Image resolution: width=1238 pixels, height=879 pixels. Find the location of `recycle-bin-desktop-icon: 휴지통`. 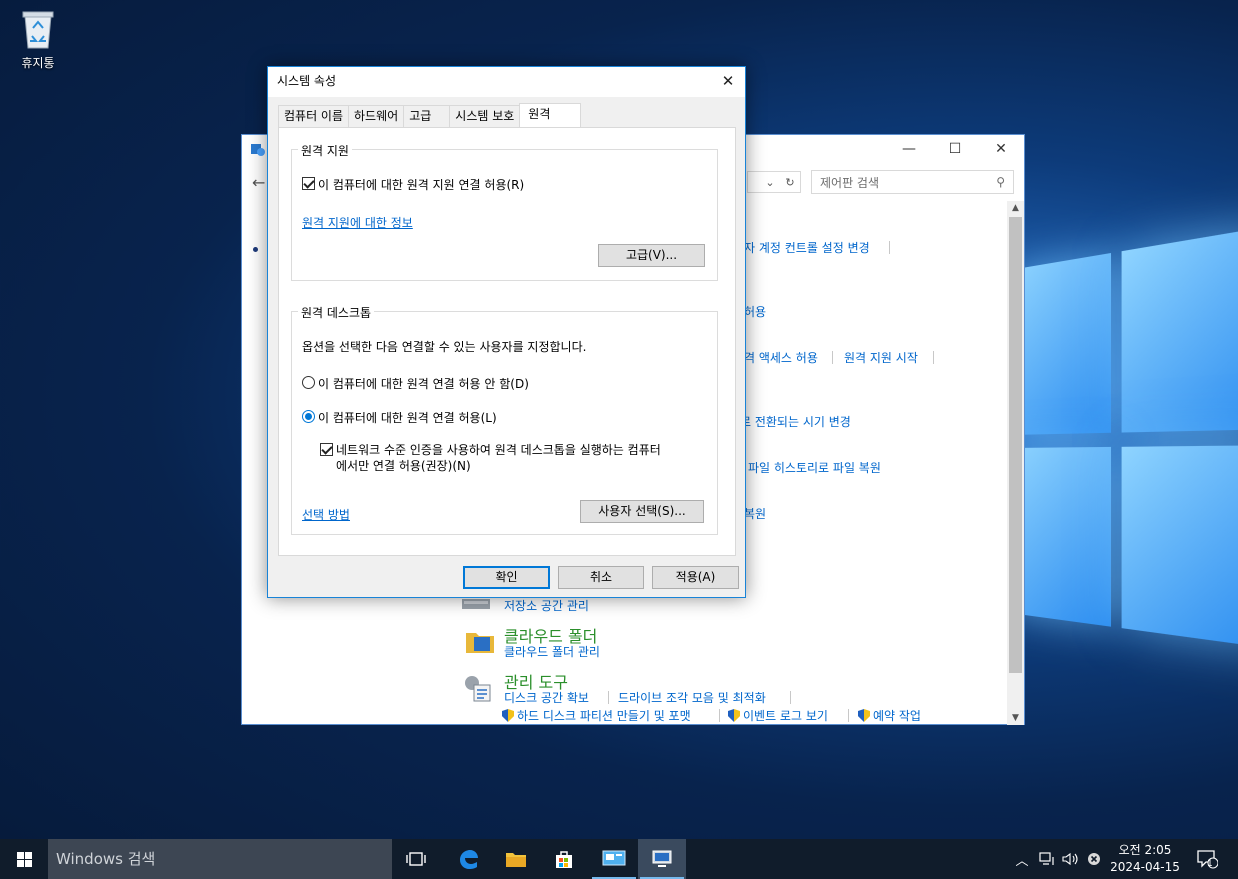

recycle-bin-desktop-icon: 휴지통 is located at coordinates (38, 39).